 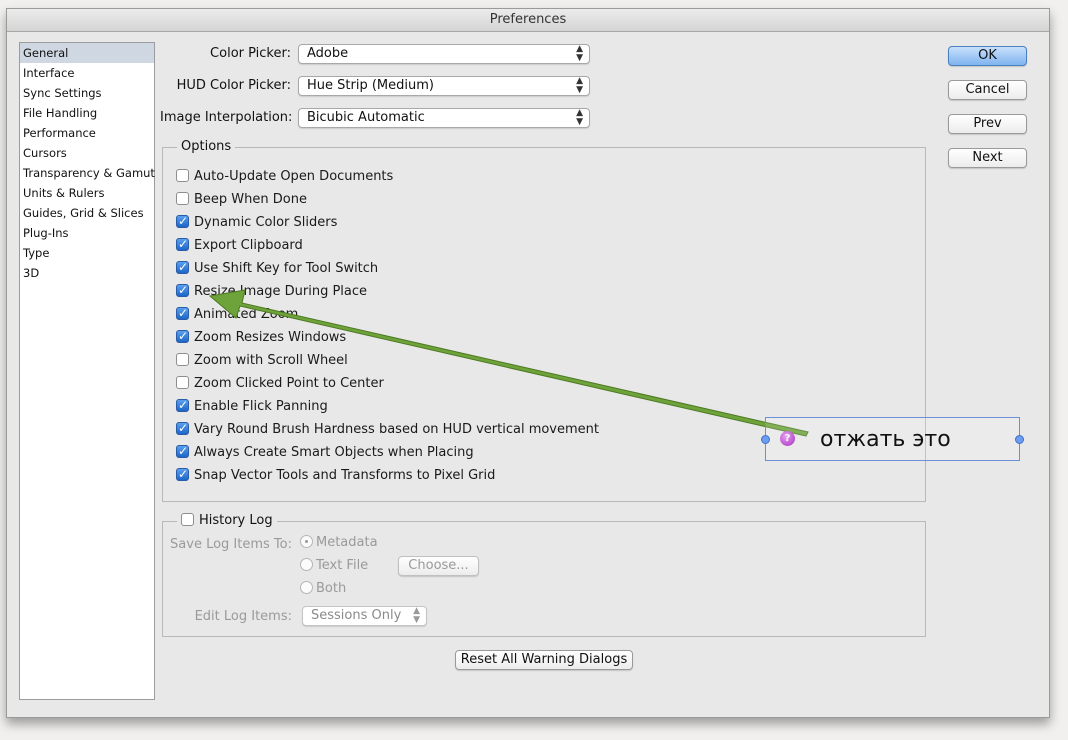 What do you see at coordinates (765, 439) in the screenshot?
I see `note-handle-left` at bounding box center [765, 439].